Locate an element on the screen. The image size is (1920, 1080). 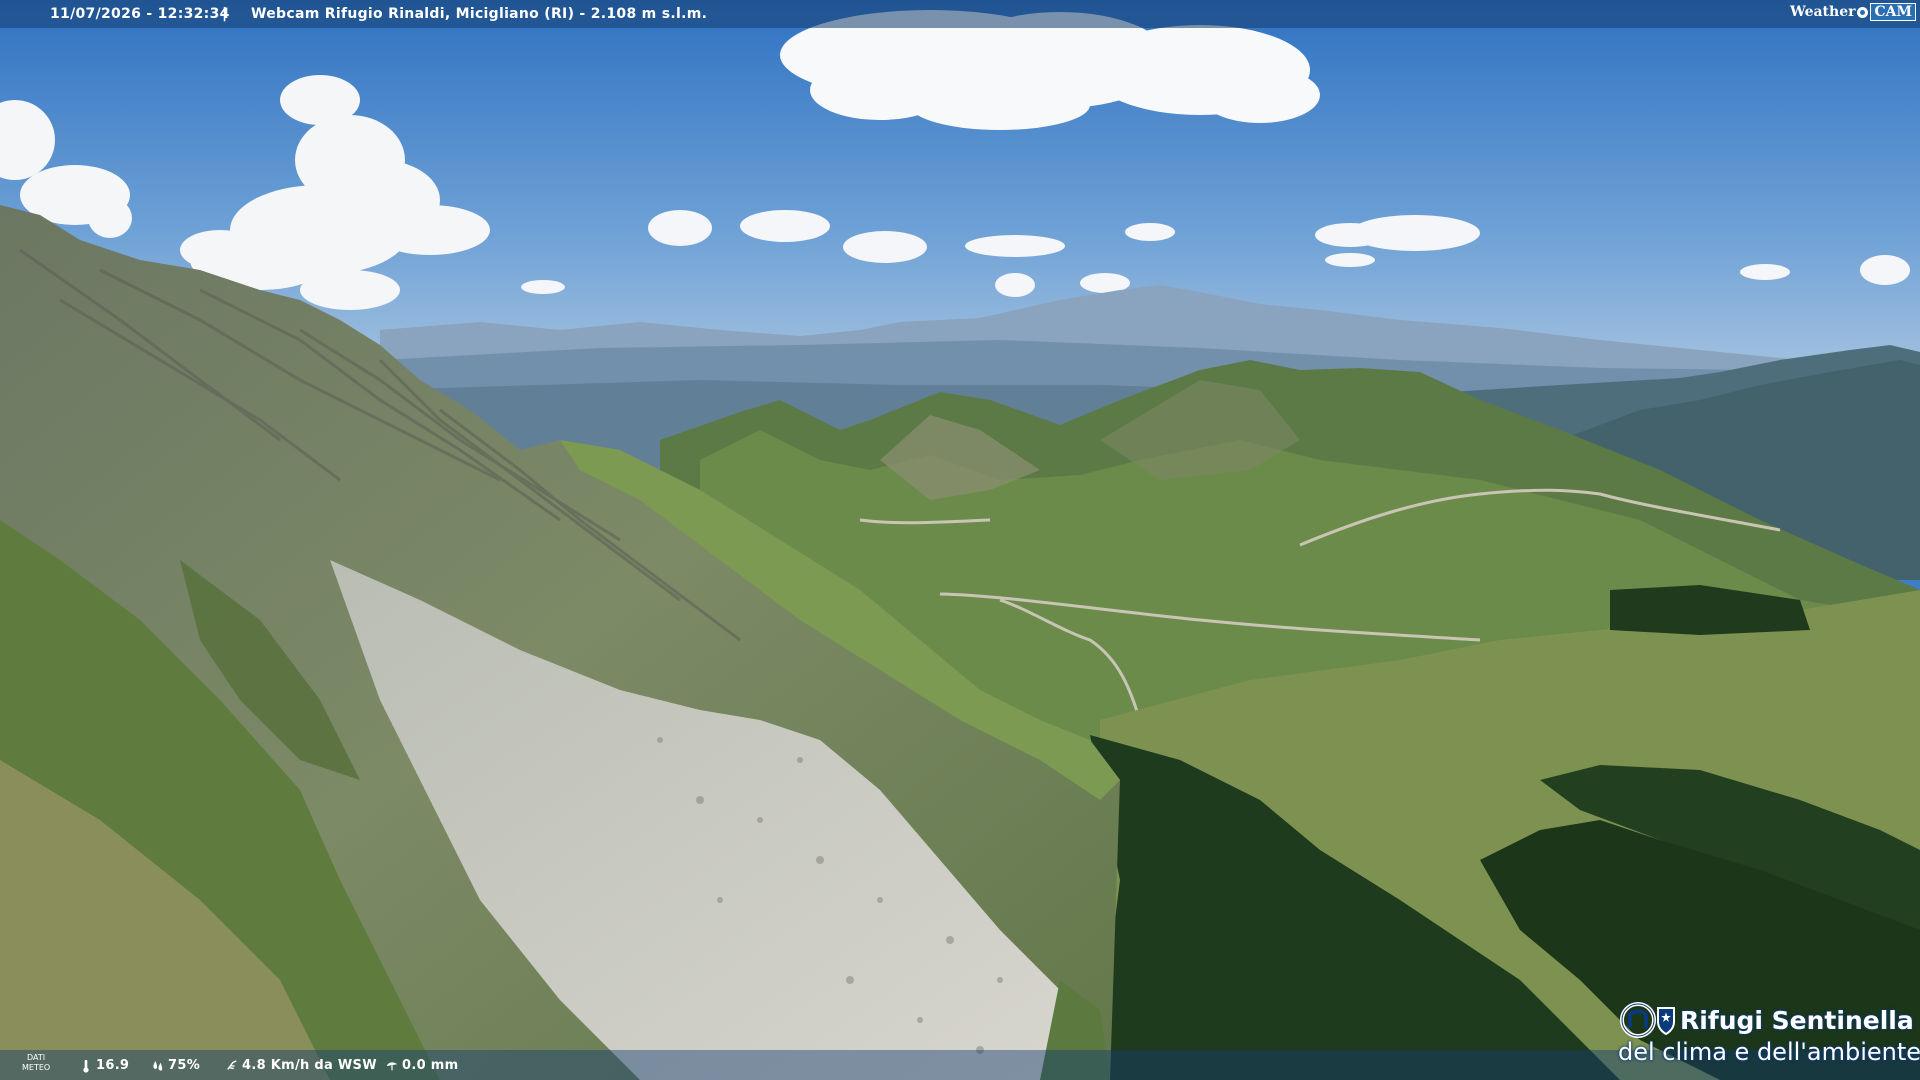
thermometer-icon is located at coordinates (86, 1066).